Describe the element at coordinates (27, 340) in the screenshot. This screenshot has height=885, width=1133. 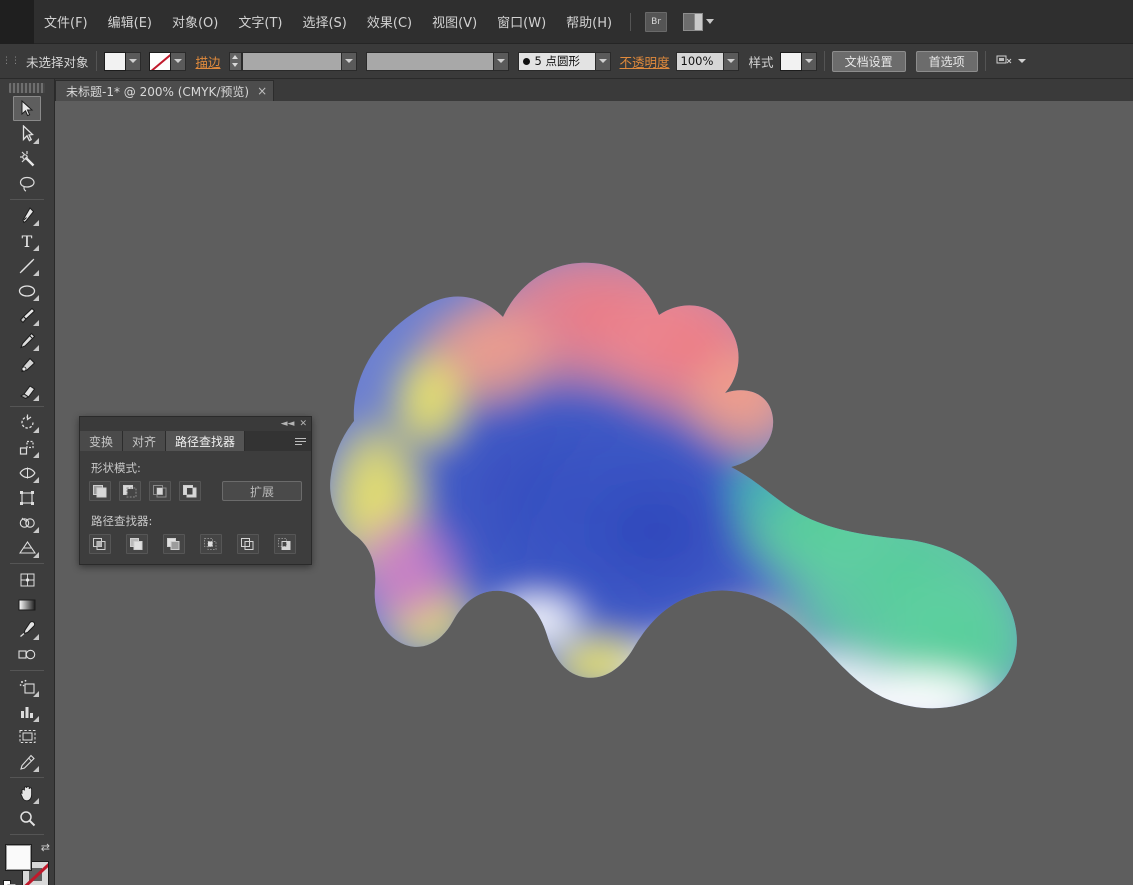
I see `pencil-tool` at that location.